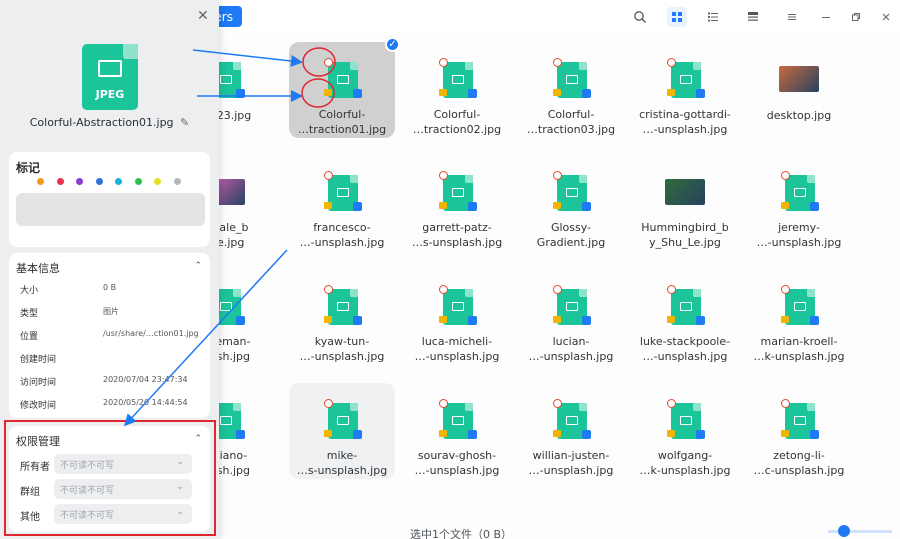  What do you see at coordinates (860, 531) in the screenshot?
I see `zoom-slider` at bounding box center [860, 531].